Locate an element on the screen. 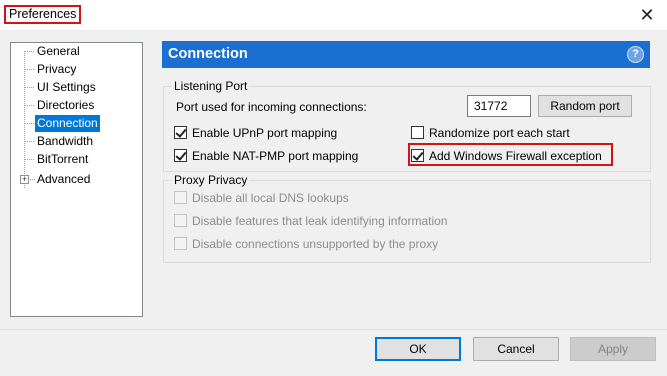 The height and width of the screenshot is (376, 667). port-input: 31772 is located at coordinates (499, 106).